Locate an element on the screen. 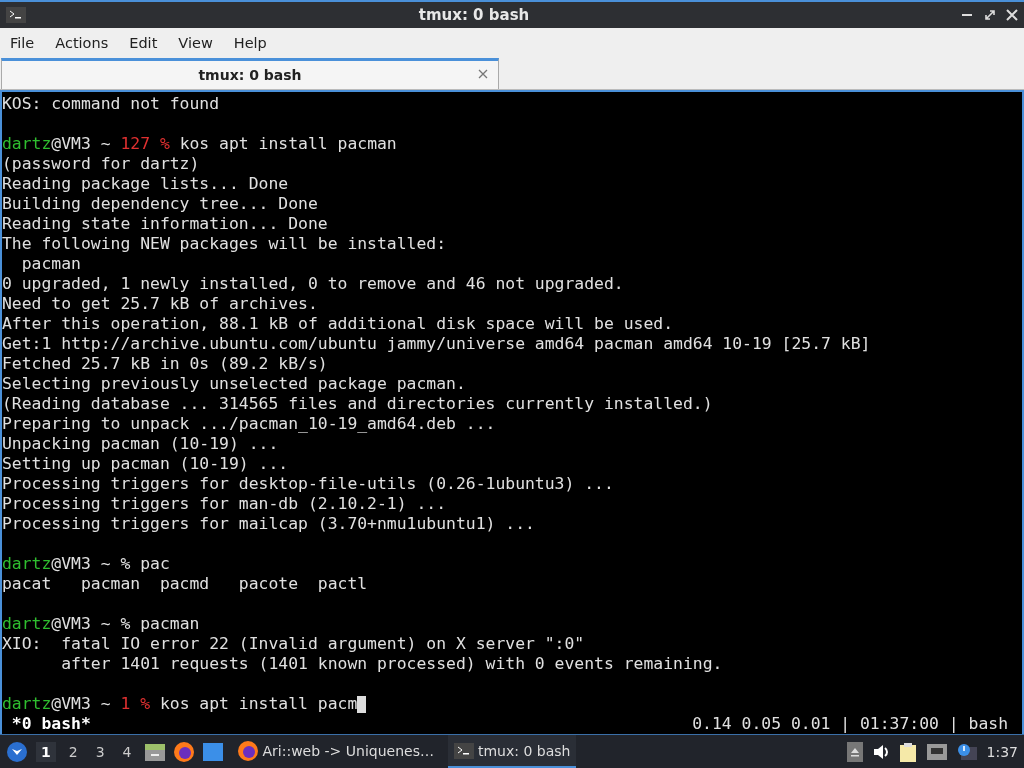 This screenshot has height=768, width=1024. terminal-line: (password for dartz) is located at coordinates (101, 163).